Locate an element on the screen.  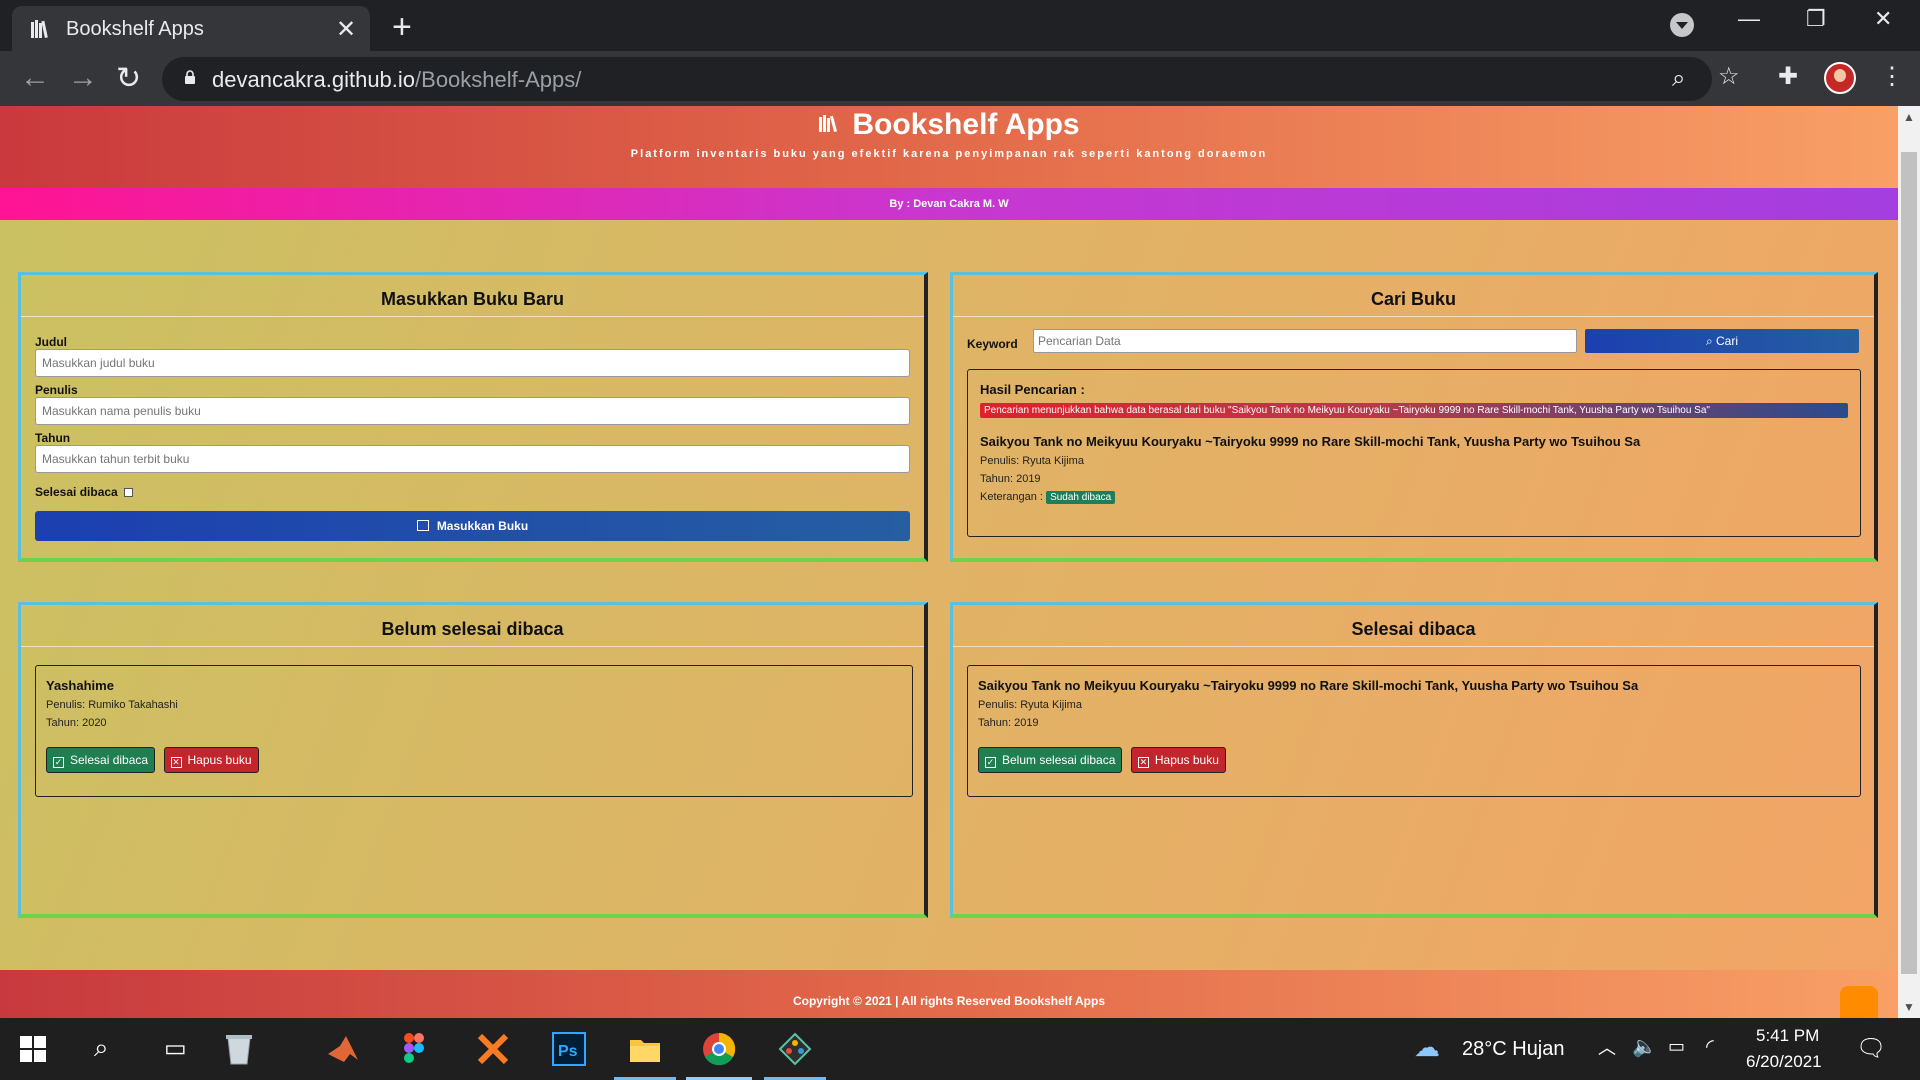
read-book-author: Penulis: Ryuta Kijima is located at coordinates (1030, 705).